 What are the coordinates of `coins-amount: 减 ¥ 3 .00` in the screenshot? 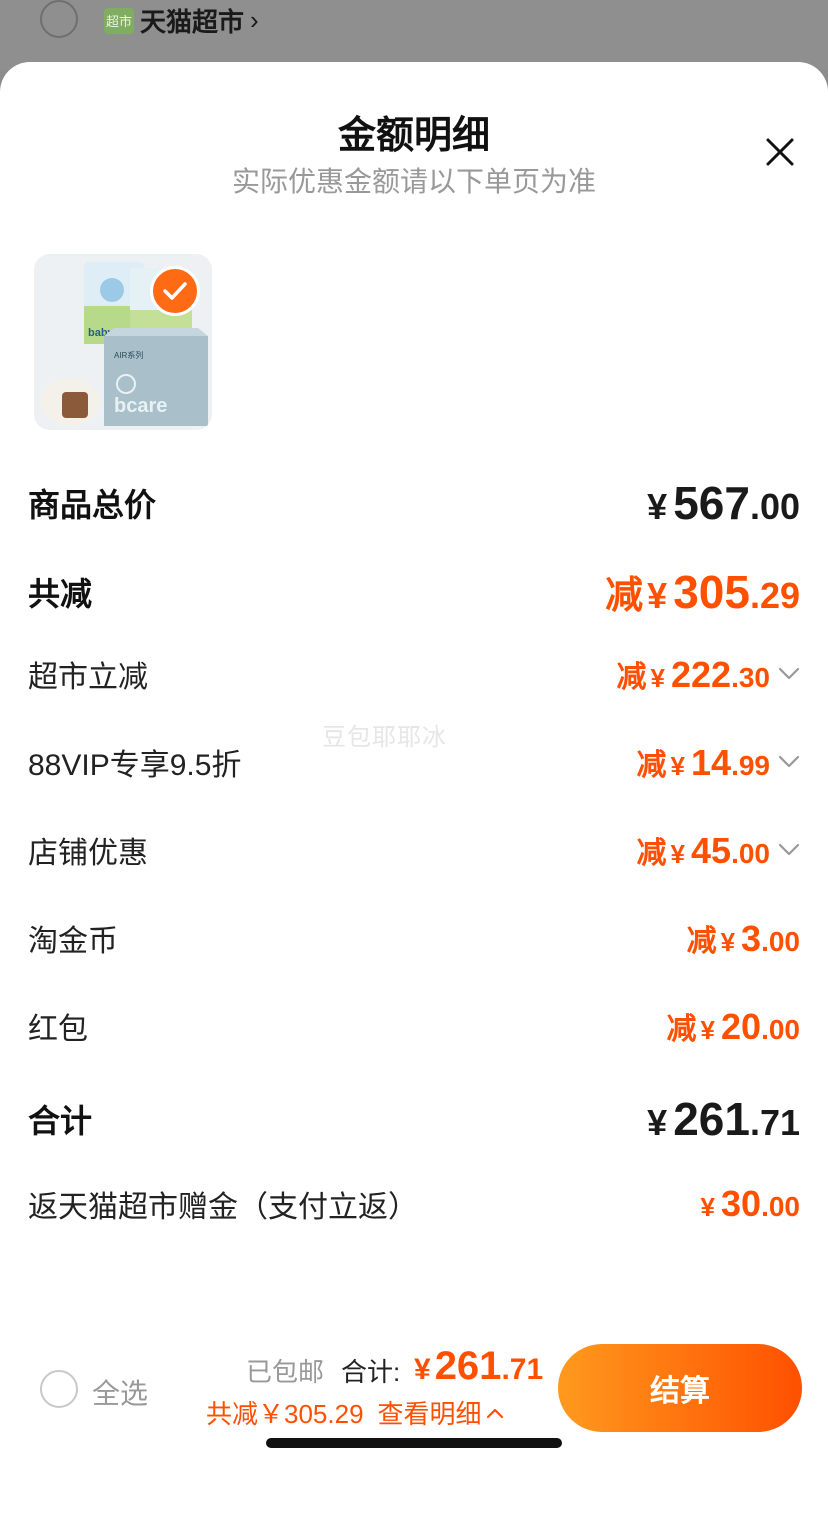 It's located at (743, 938).